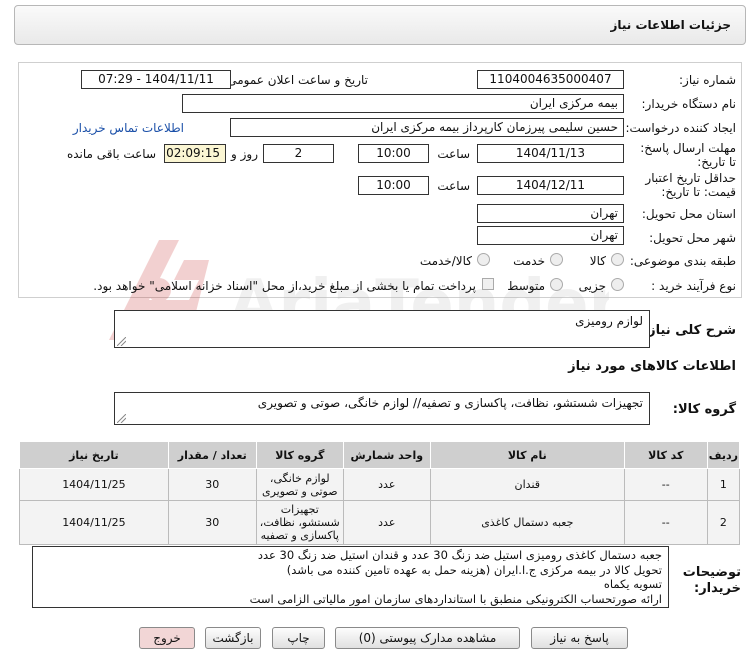 The height and width of the screenshot is (665, 755). What do you see at coordinates (550, 79) in the screenshot?
I see `need-number-field: 1104004635000407` at bounding box center [550, 79].